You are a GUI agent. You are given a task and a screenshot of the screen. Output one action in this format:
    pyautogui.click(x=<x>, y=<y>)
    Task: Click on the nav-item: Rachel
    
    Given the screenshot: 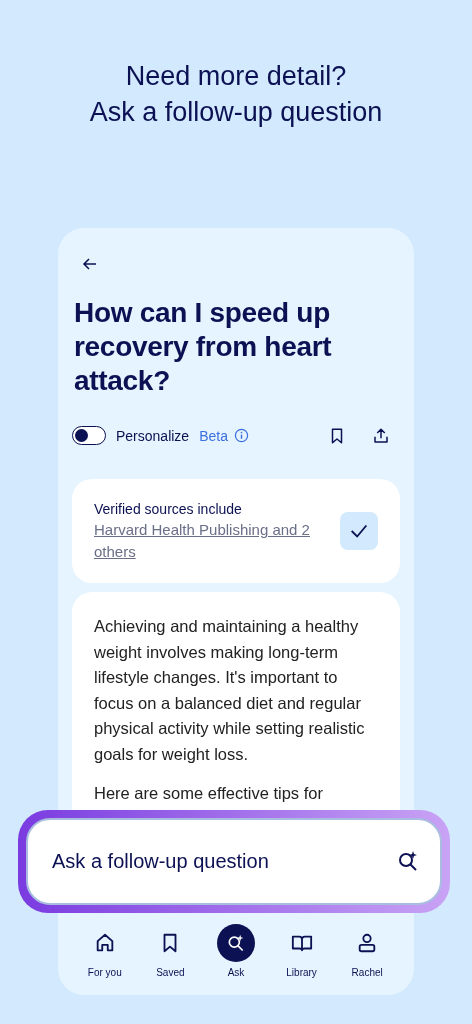 What is the action you would take?
    pyautogui.click(x=367, y=946)
    